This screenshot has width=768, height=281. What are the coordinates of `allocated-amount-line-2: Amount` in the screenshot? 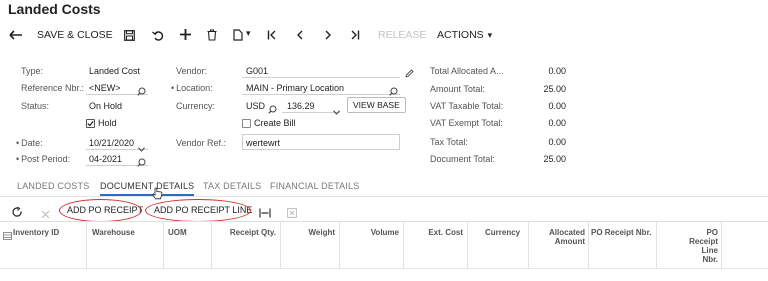 It's located at (569, 241).